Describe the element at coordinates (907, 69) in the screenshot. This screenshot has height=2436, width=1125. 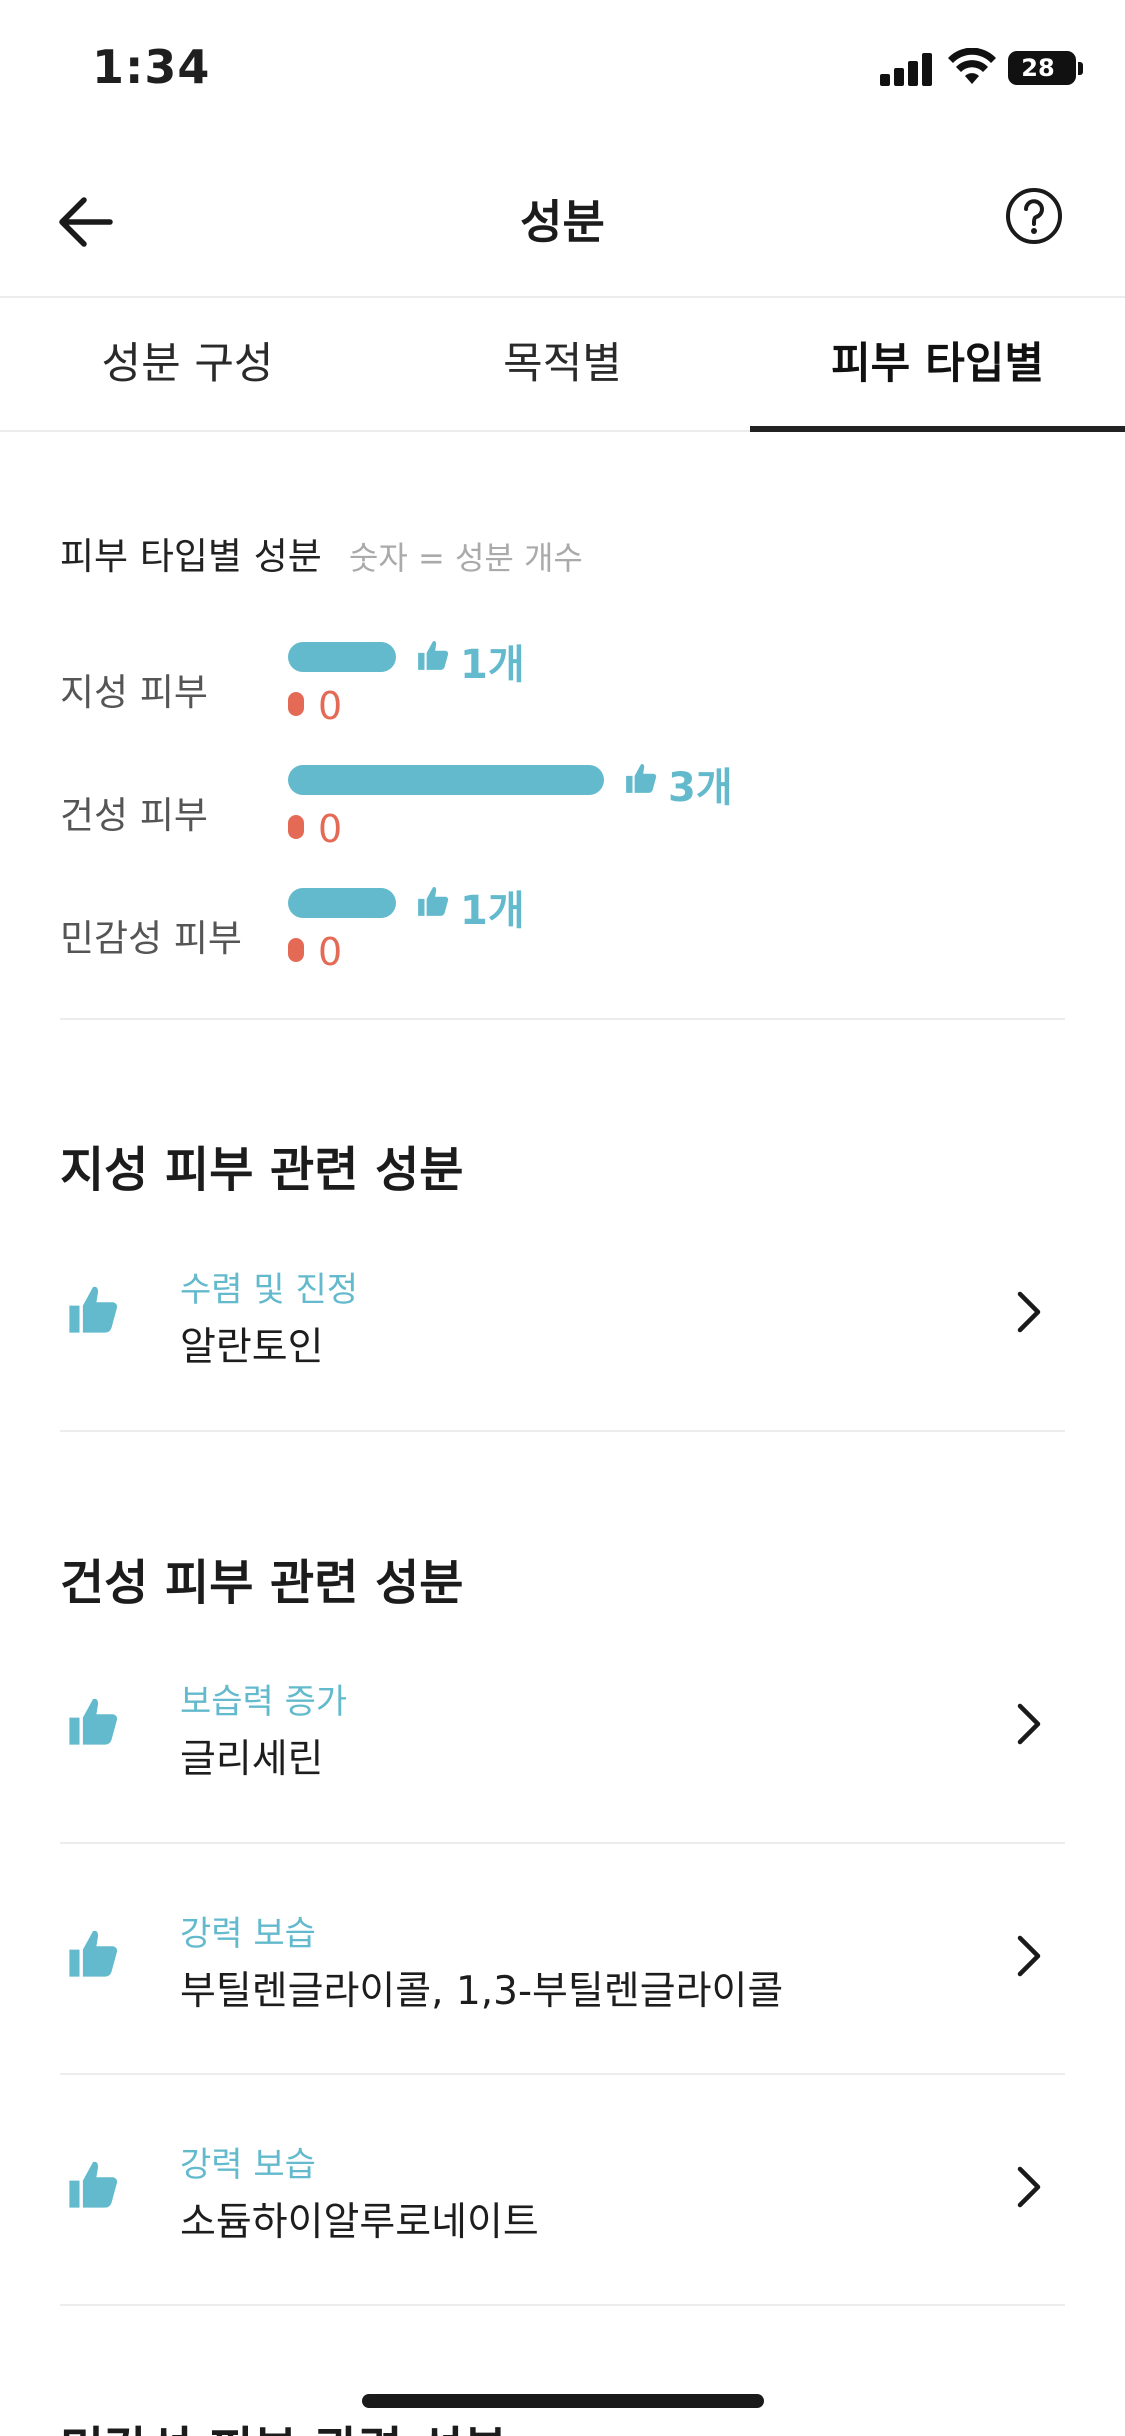
I see `cellular-signal-icon` at that location.